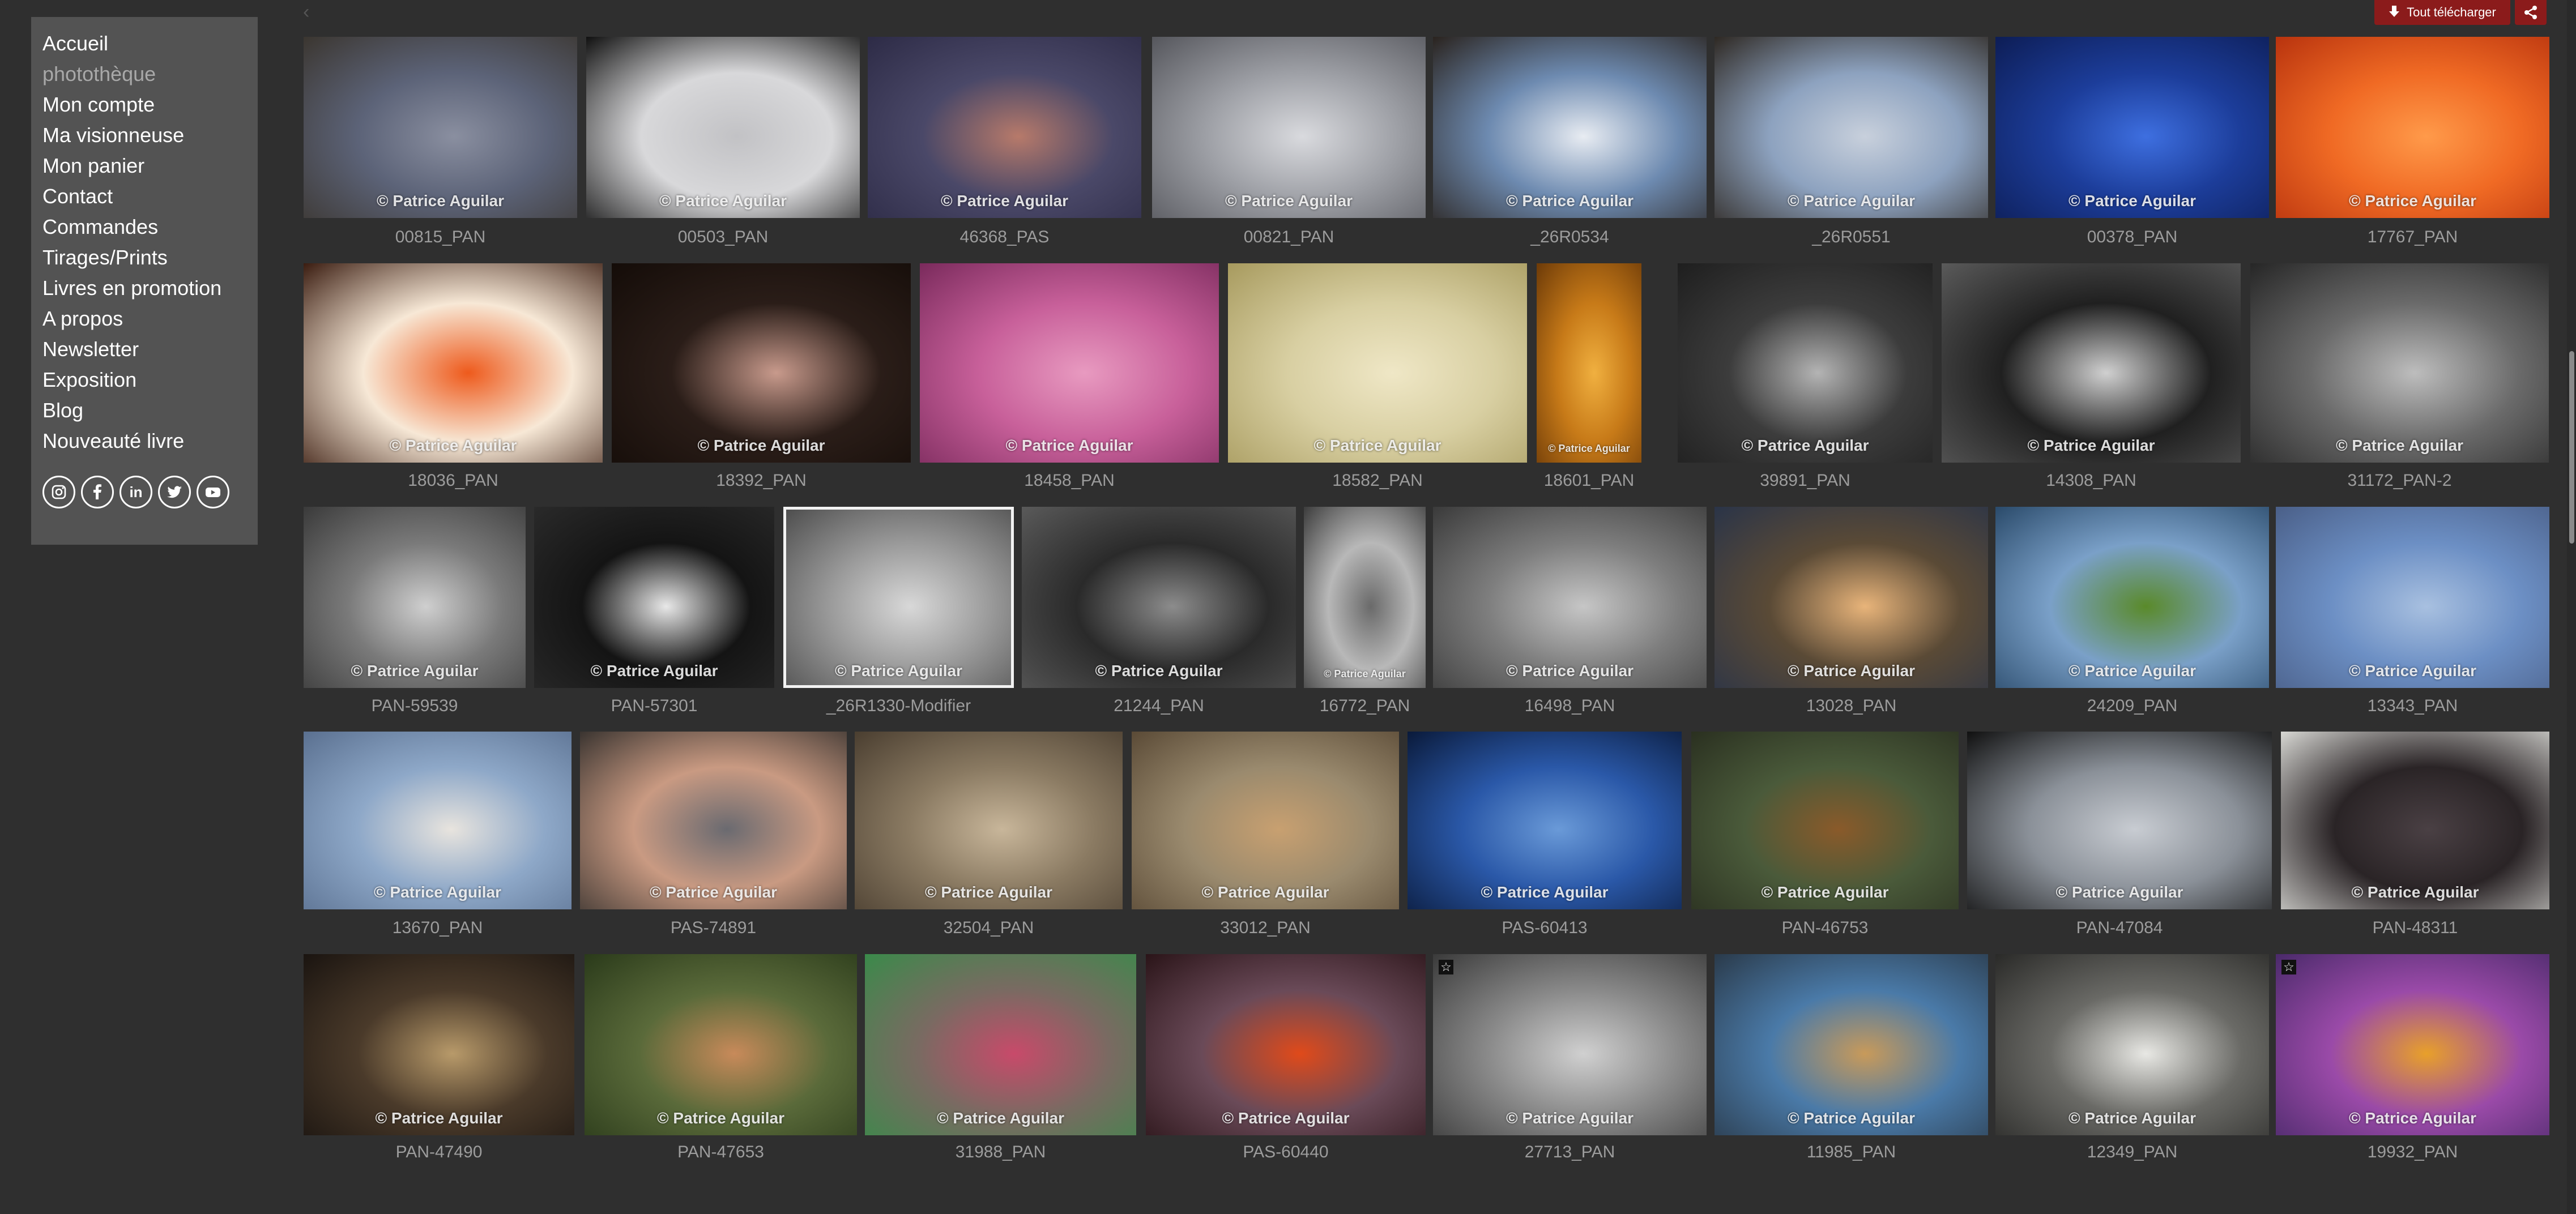 The height and width of the screenshot is (1214, 2576). I want to click on photo-tile: © Patrice Aguilar 13670_PAN, so click(438, 841).